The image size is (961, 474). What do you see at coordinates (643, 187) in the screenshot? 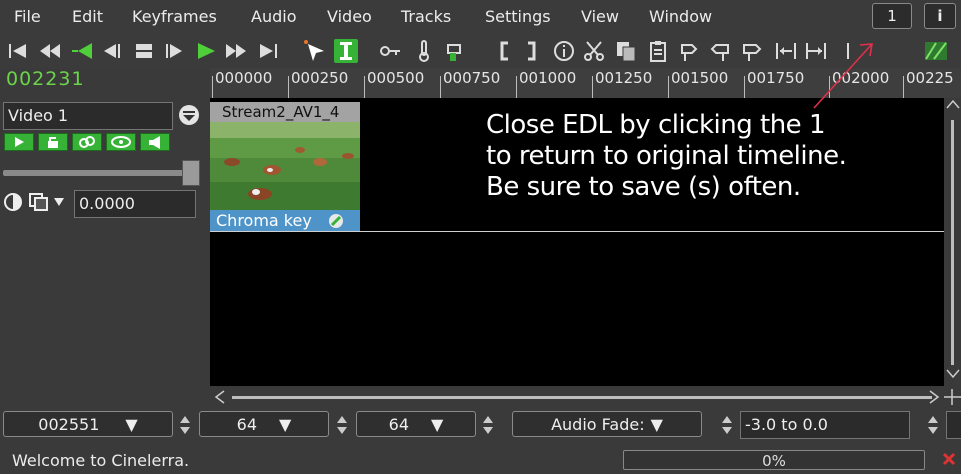
I see `annotation-line: Be sure to save (s) often.` at bounding box center [643, 187].